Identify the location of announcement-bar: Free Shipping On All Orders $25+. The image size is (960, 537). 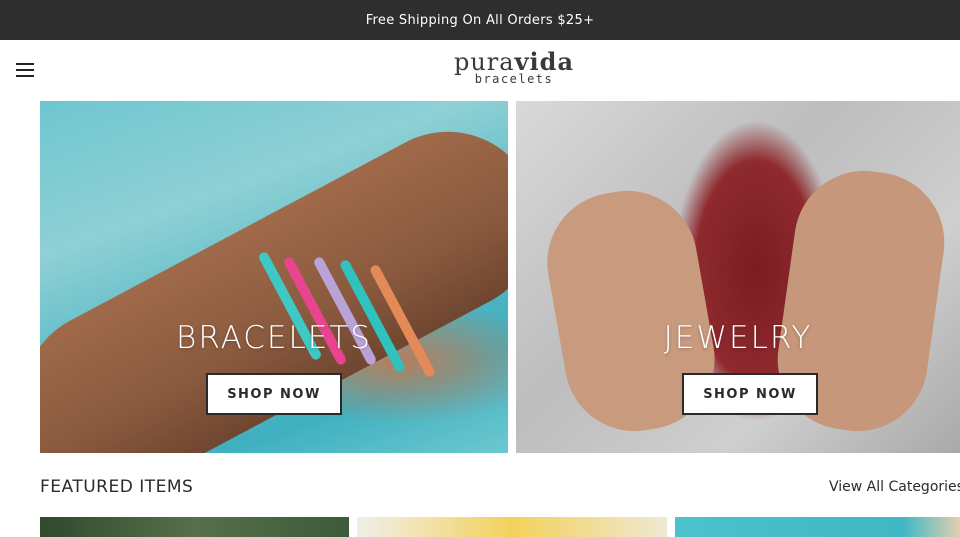
(480, 20).